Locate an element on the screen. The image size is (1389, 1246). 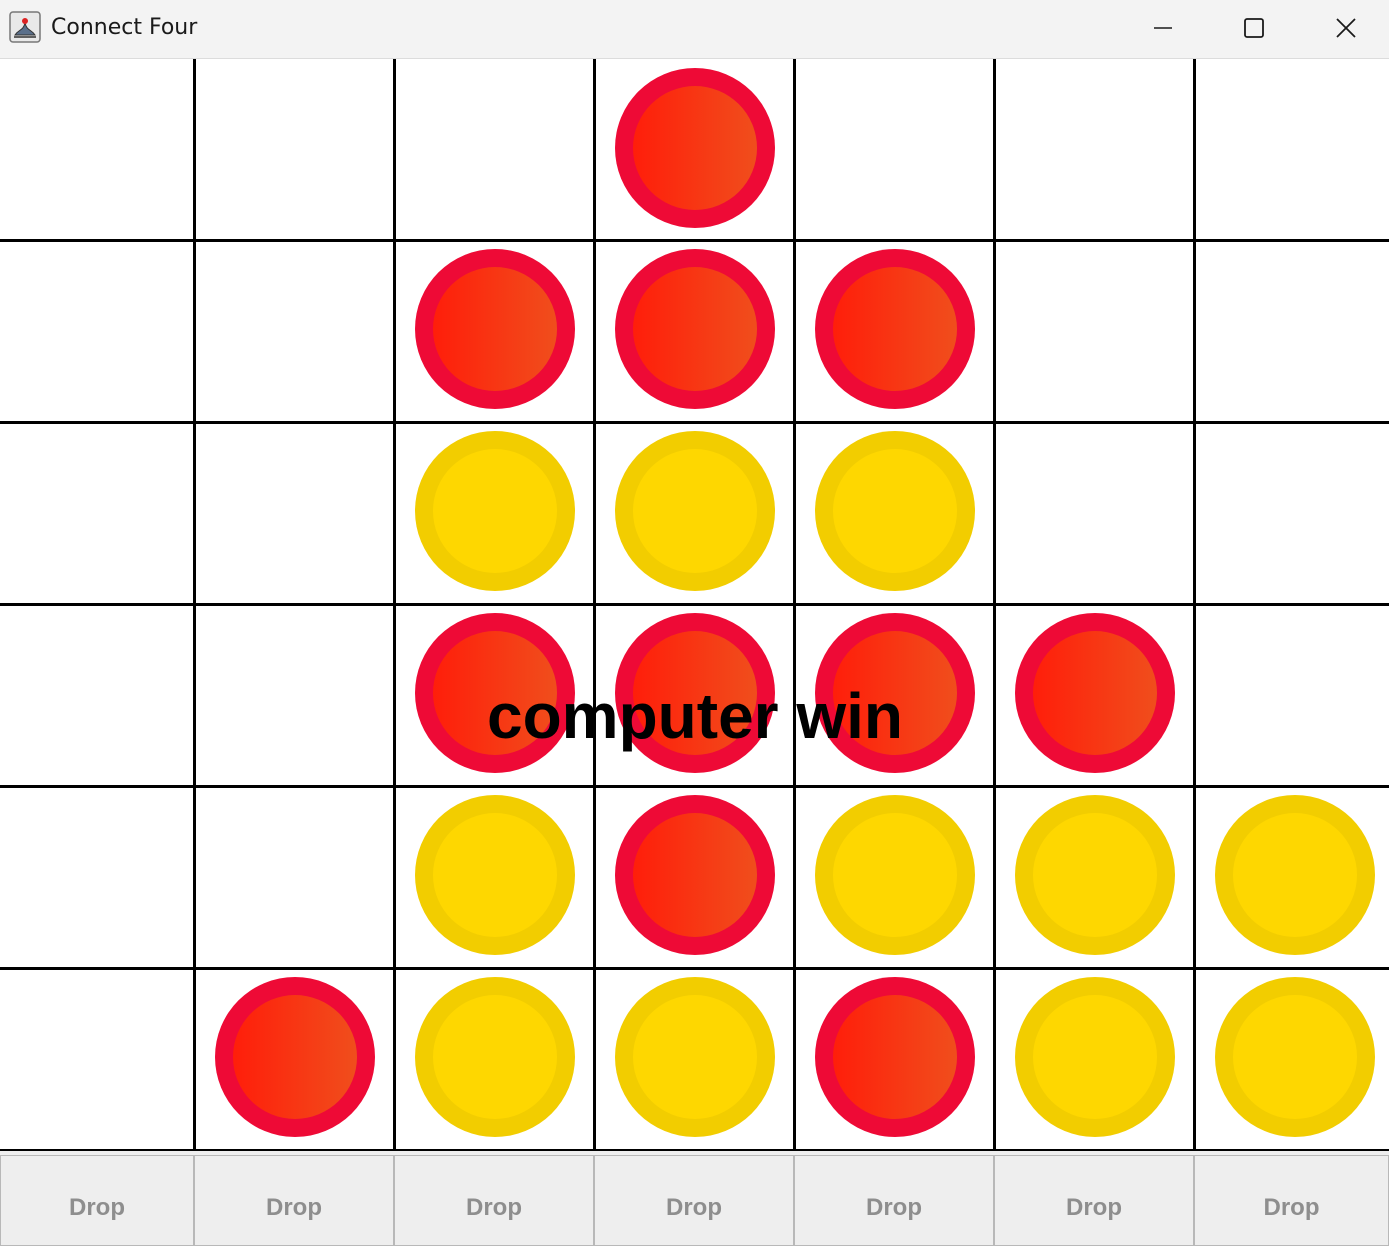
drop-buttons-bar: Drop Drop Drop Drop Drop Drop Drop is located at coordinates (694, 1198).